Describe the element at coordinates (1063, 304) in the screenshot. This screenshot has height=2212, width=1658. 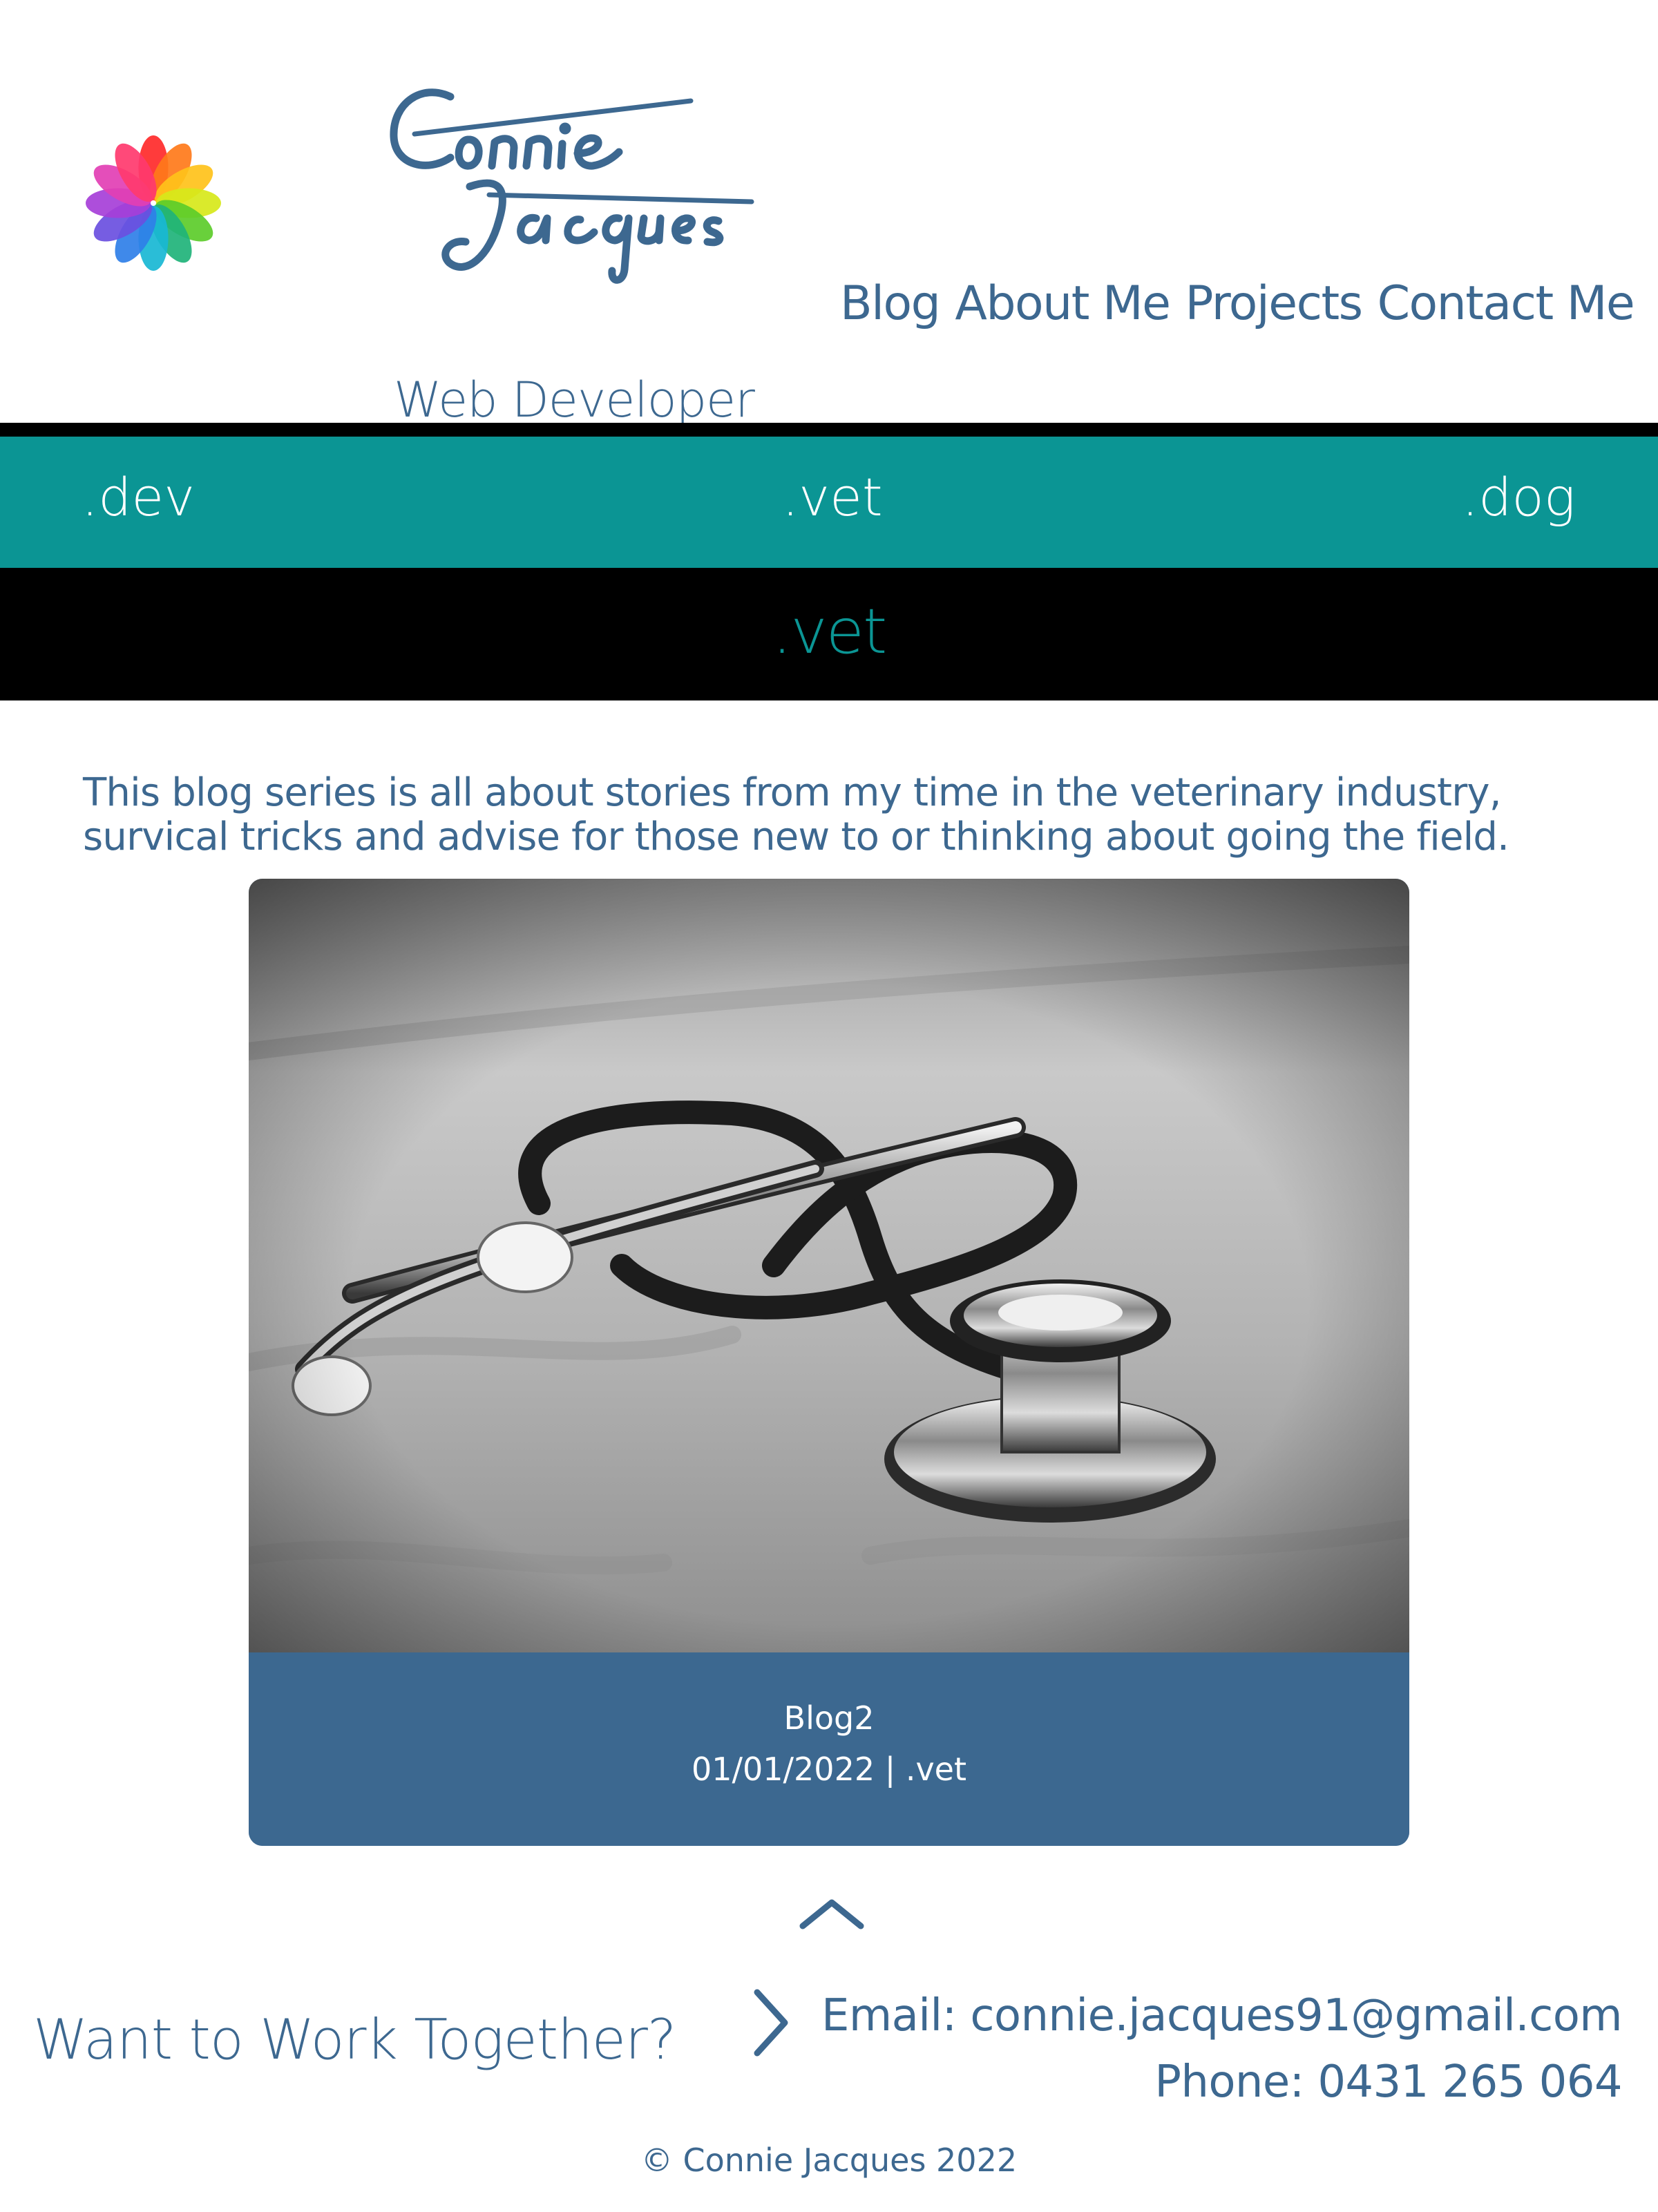
I see `nav-about-me: About Me` at that location.